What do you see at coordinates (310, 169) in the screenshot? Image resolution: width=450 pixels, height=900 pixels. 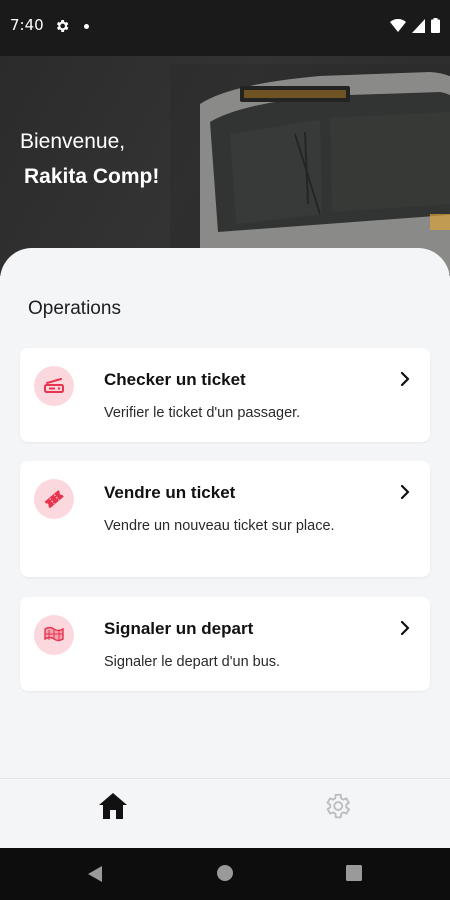 I see `bus-image` at bounding box center [310, 169].